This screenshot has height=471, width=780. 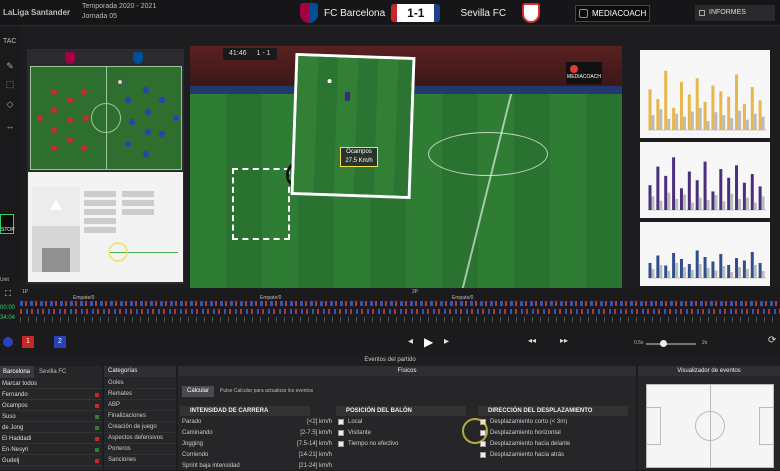 I want to click on select-all-row: Marcar todos, so click(x=51, y=384).